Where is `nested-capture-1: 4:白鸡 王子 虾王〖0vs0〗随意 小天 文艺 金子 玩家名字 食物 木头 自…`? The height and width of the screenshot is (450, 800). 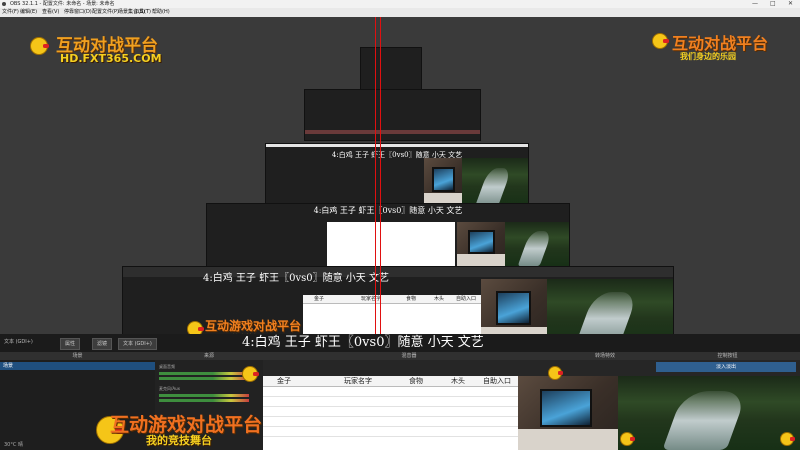
nested-capture-1: 4:白鸡 王子 虾王〖0vs0〗随意 小天 文艺 金子 玩家名字 食物 木头 自… is located at coordinates (398, 300).